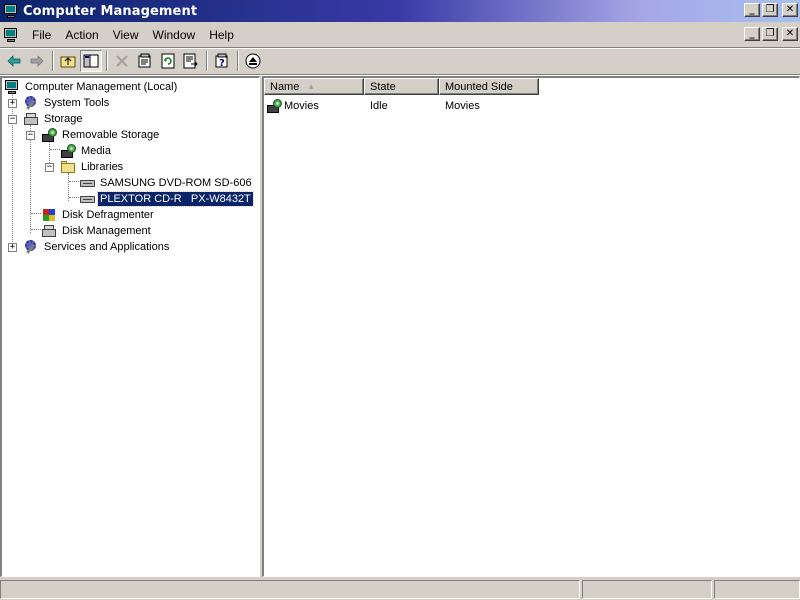 This screenshot has width=800, height=600. I want to click on expand-system-tools: +, so click(12, 103).